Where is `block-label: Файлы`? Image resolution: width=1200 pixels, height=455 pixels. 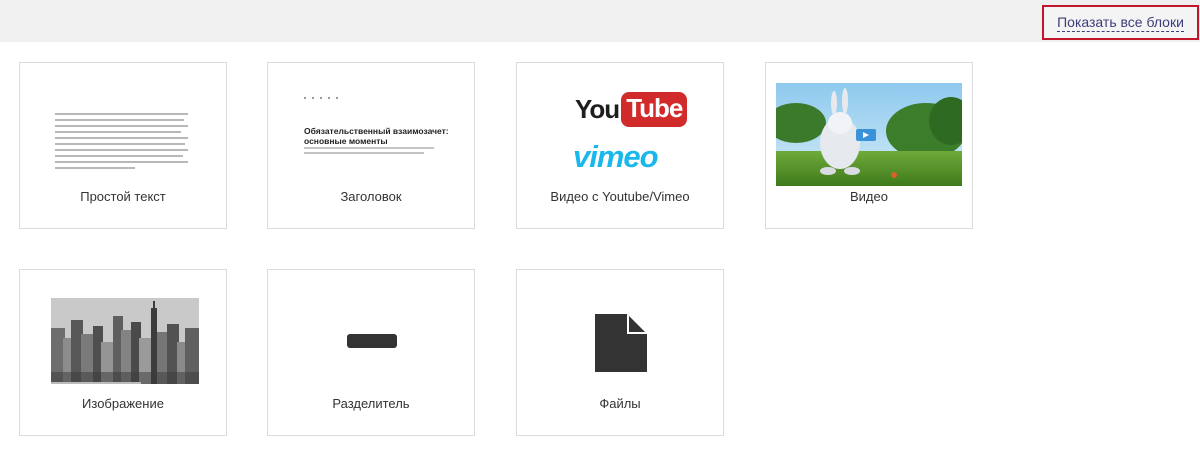 block-label: Файлы is located at coordinates (620, 403).